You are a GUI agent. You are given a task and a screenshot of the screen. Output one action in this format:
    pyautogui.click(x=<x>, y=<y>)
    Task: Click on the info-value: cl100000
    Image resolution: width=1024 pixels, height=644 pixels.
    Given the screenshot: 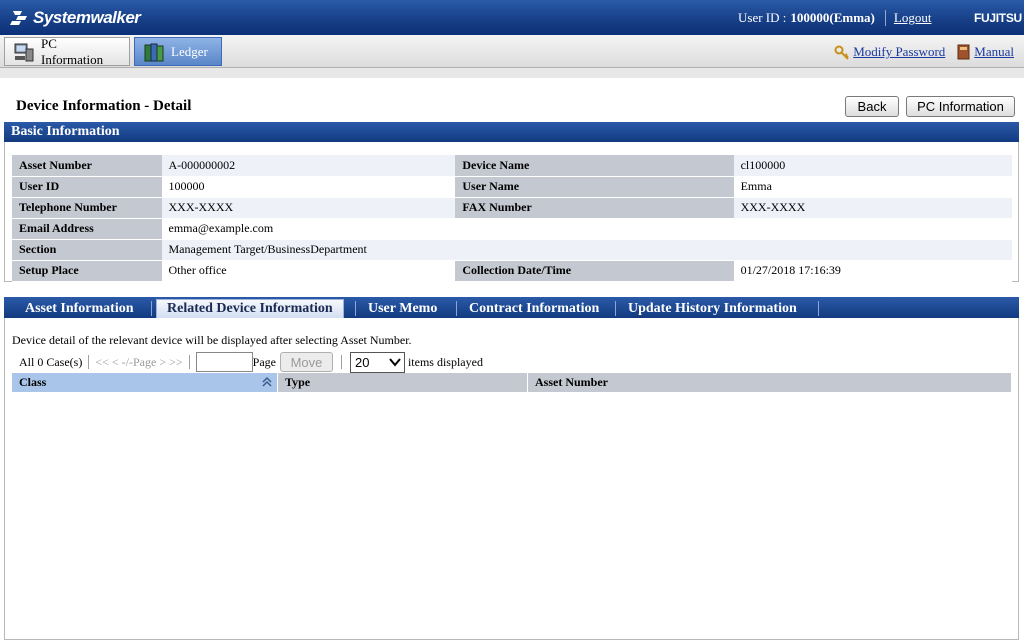 What is the action you would take?
    pyautogui.click(x=872, y=166)
    